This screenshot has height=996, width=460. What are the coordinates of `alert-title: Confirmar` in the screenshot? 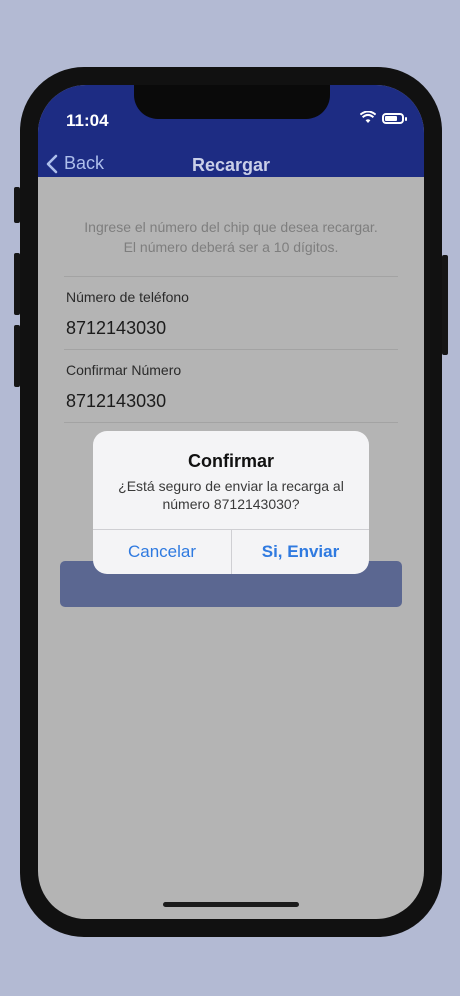 It's located at (230, 461).